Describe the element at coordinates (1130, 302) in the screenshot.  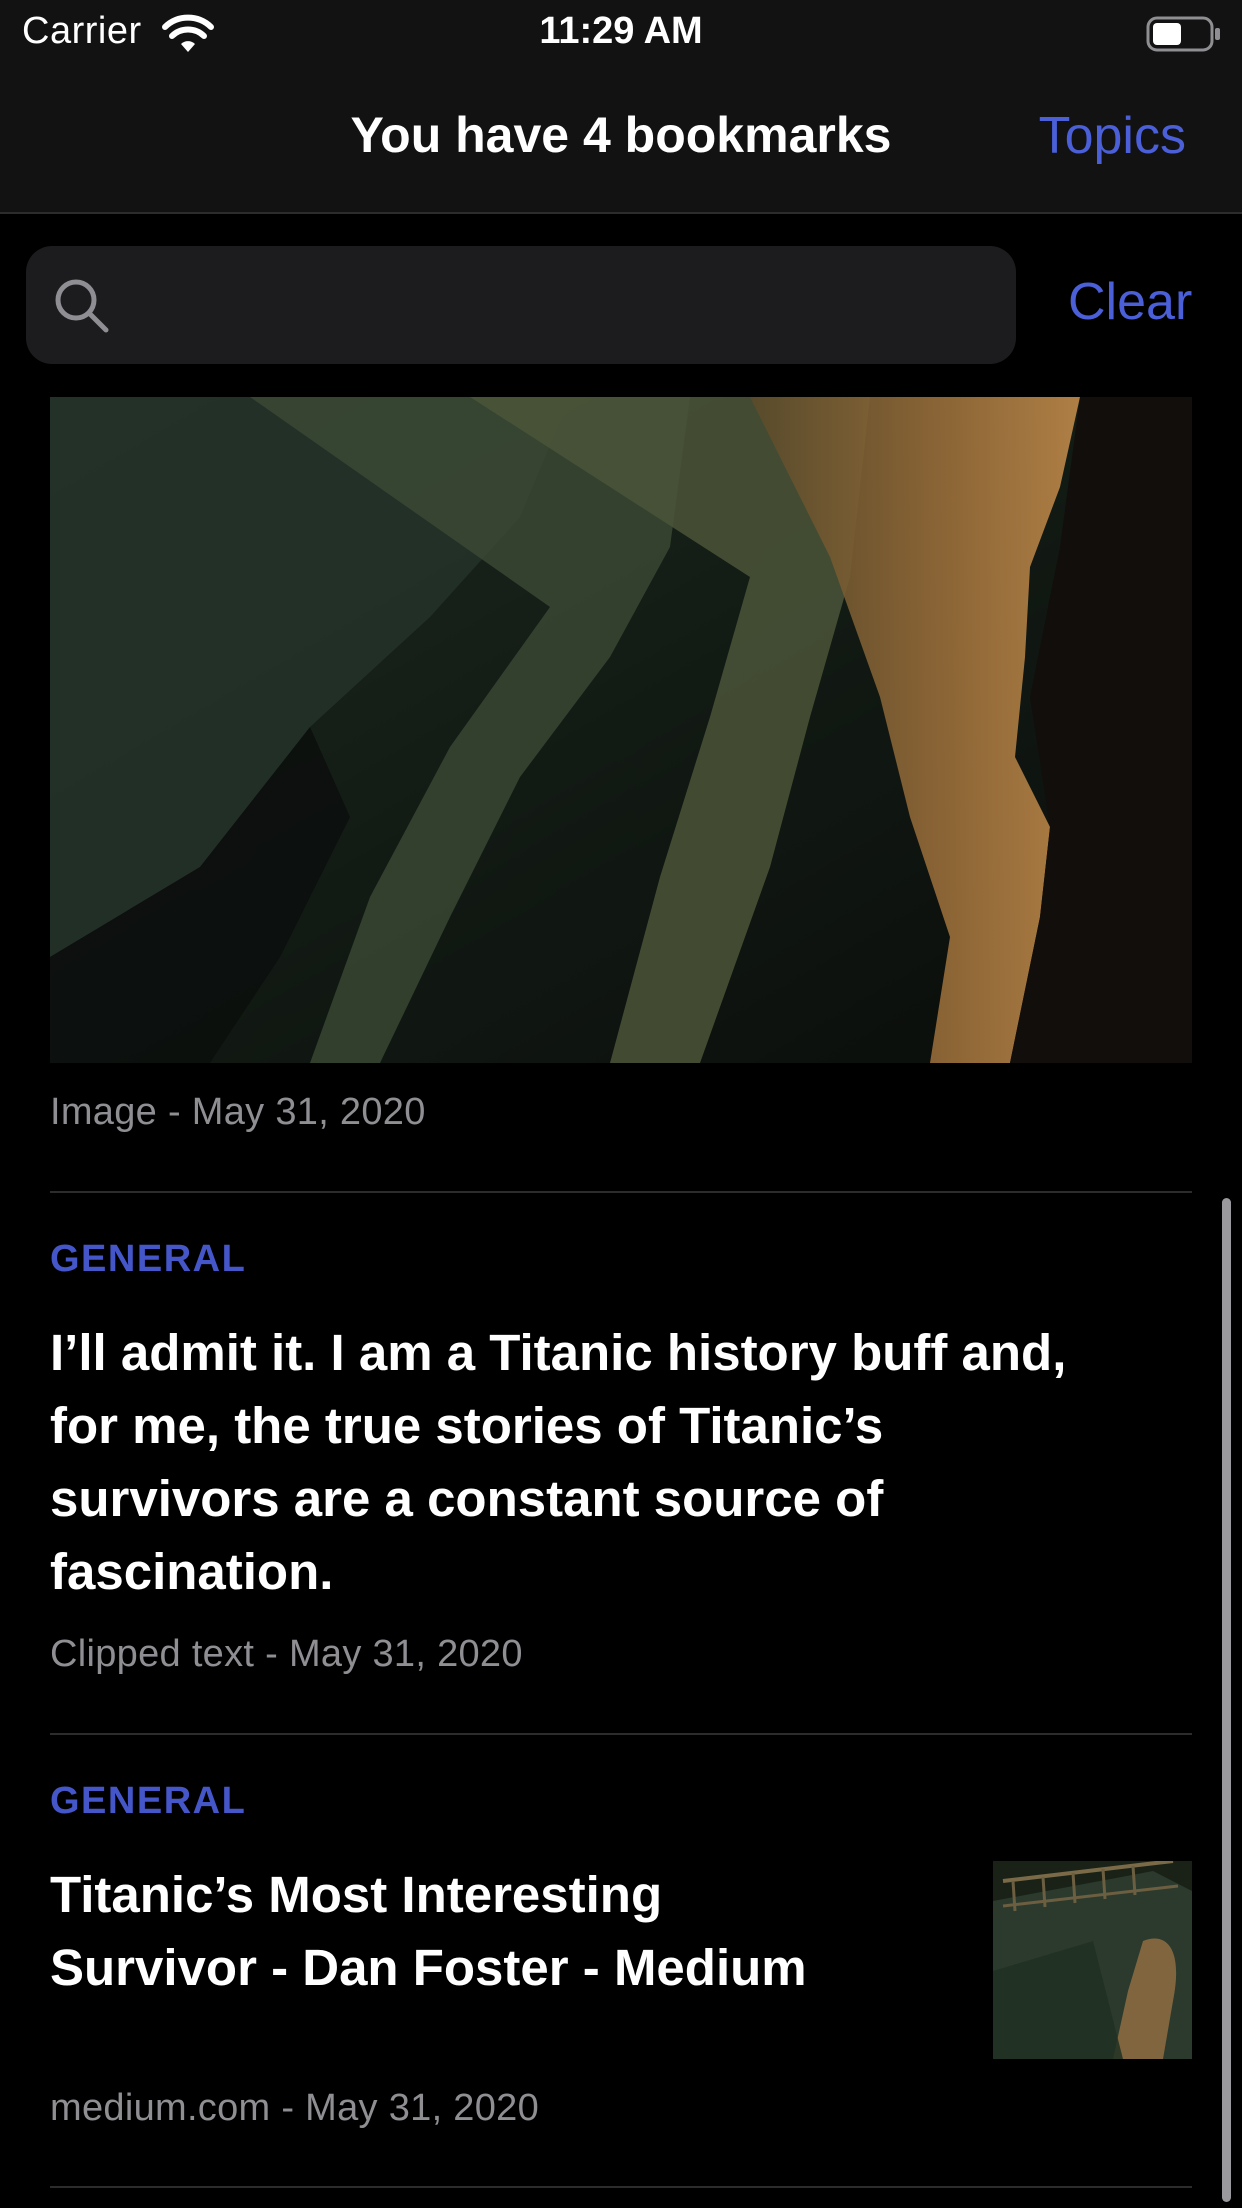
I see `clear-button: Clear` at that location.